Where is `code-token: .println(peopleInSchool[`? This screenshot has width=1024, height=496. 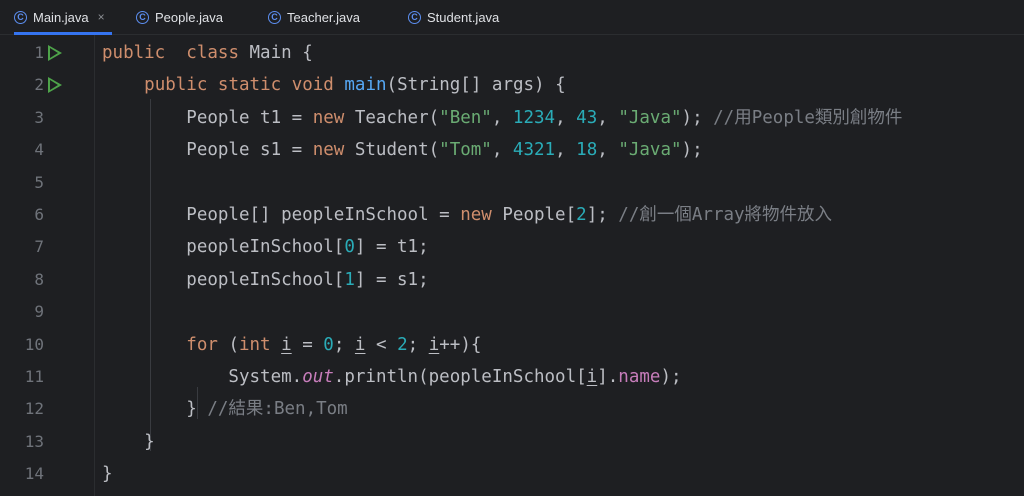
code-token: .println(peopleInSchool[ is located at coordinates (460, 377).